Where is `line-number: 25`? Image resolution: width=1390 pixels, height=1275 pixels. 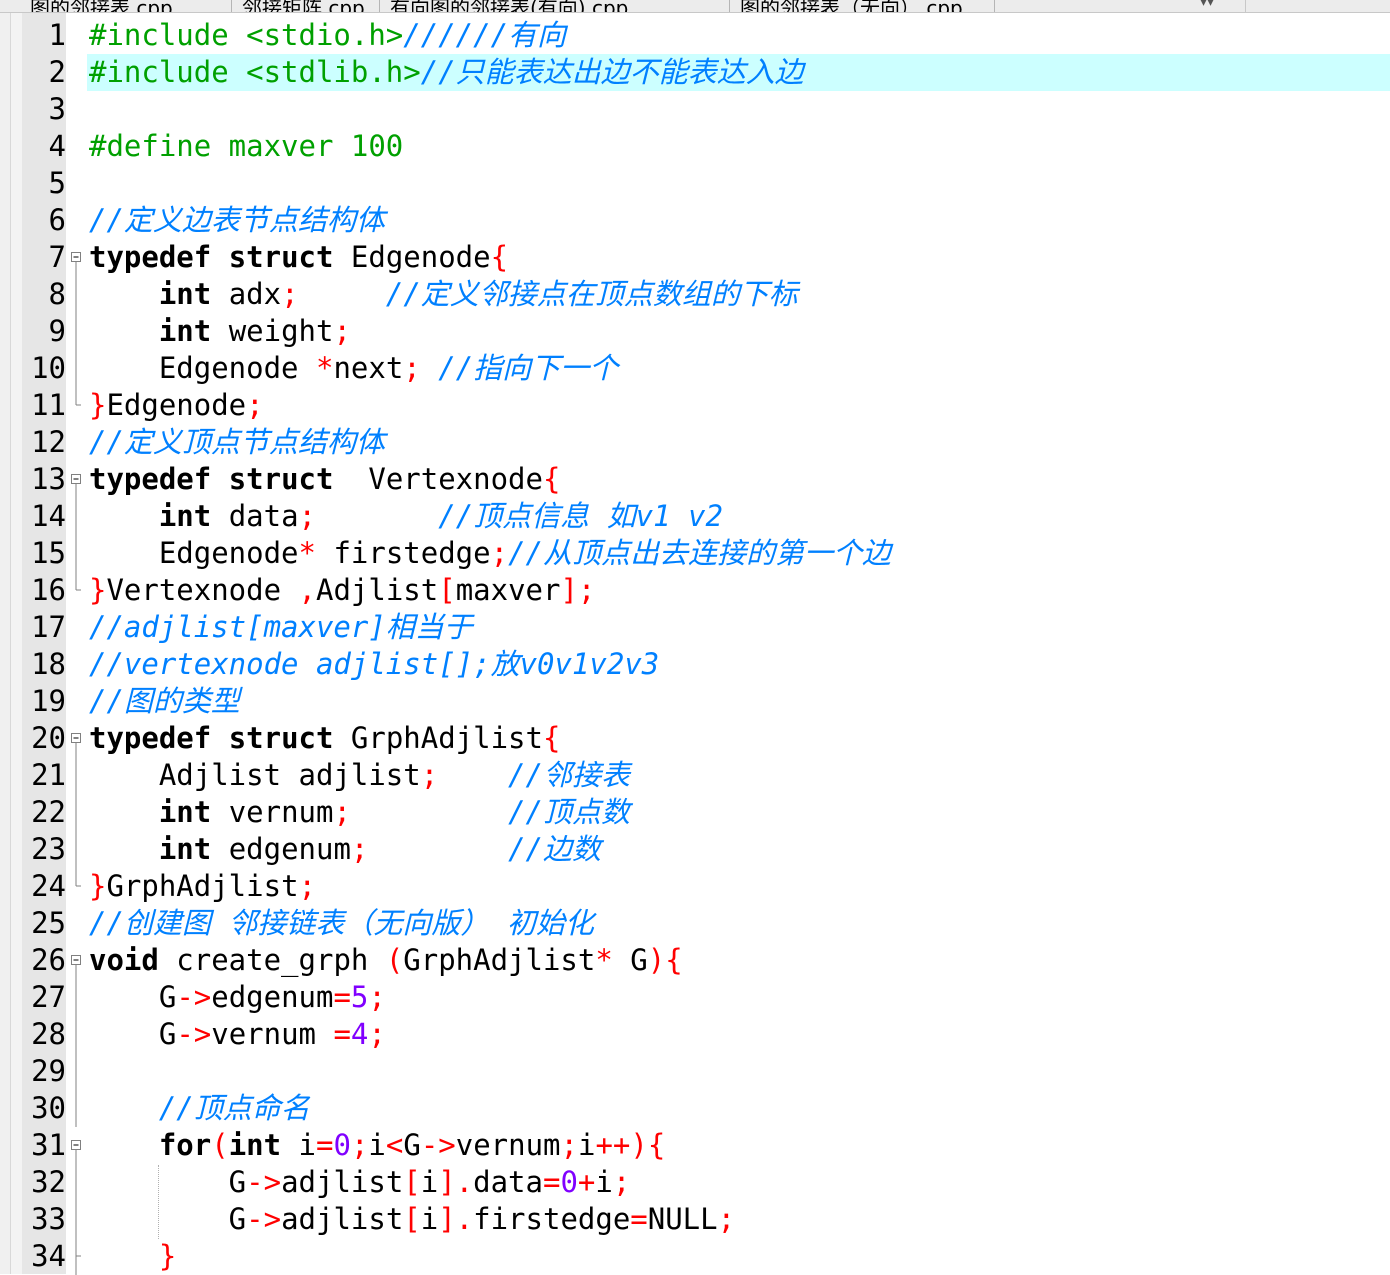
line-number: 25 is located at coordinates (48, 923).